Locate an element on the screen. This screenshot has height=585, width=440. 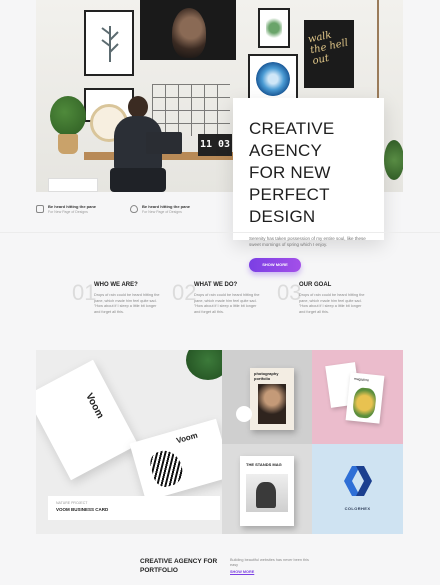
rope is located at coordinates (378, 52).